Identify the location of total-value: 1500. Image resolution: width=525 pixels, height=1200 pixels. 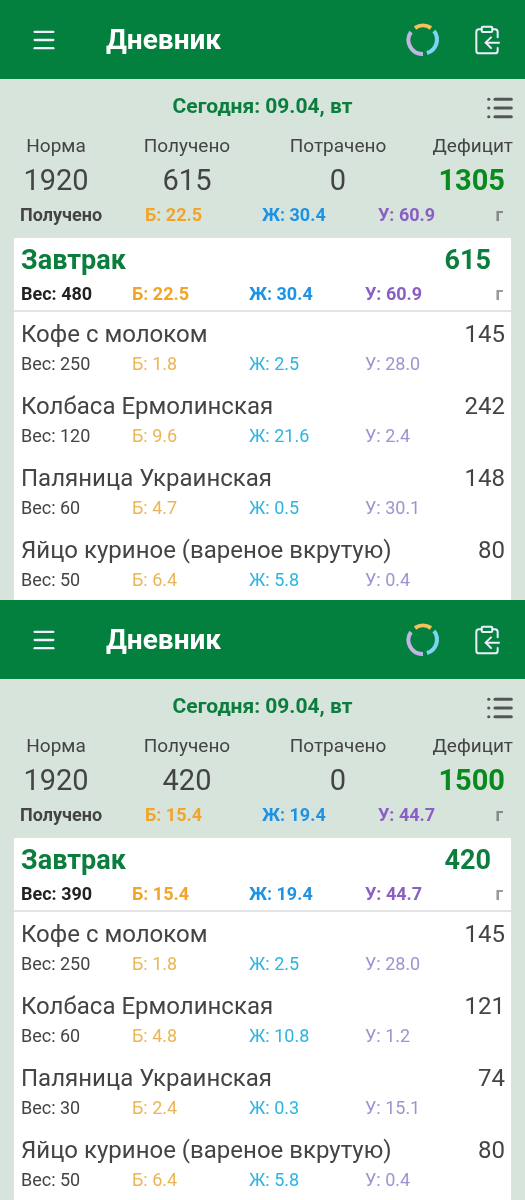
(471, 779).